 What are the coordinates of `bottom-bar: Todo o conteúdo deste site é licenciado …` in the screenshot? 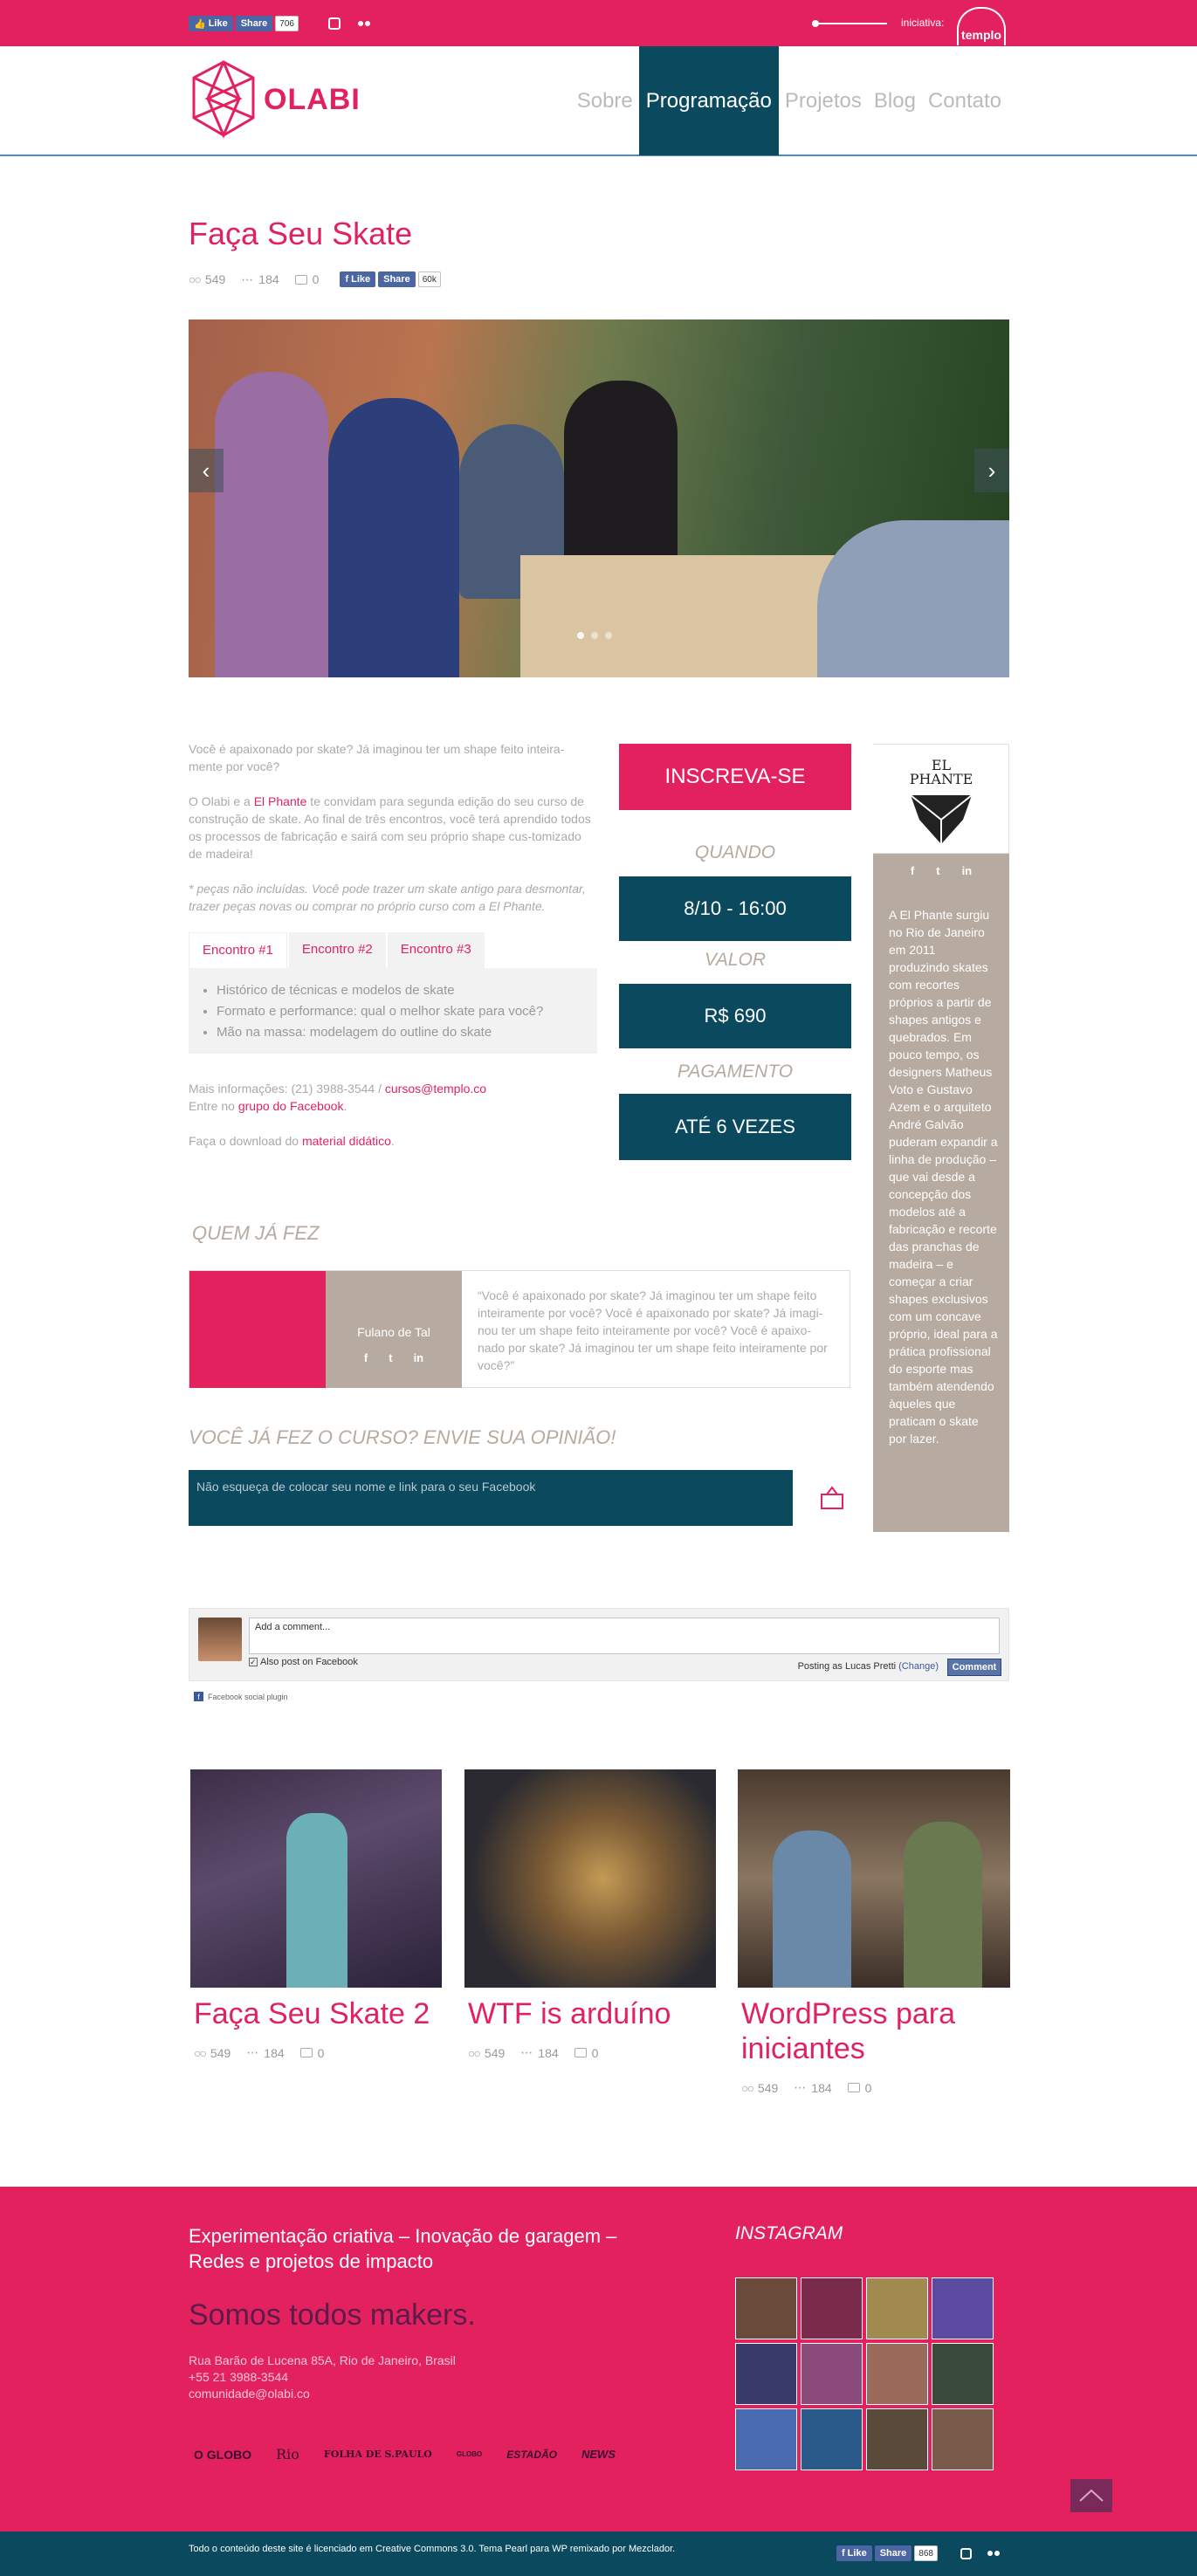 It's located at (599, 2554).